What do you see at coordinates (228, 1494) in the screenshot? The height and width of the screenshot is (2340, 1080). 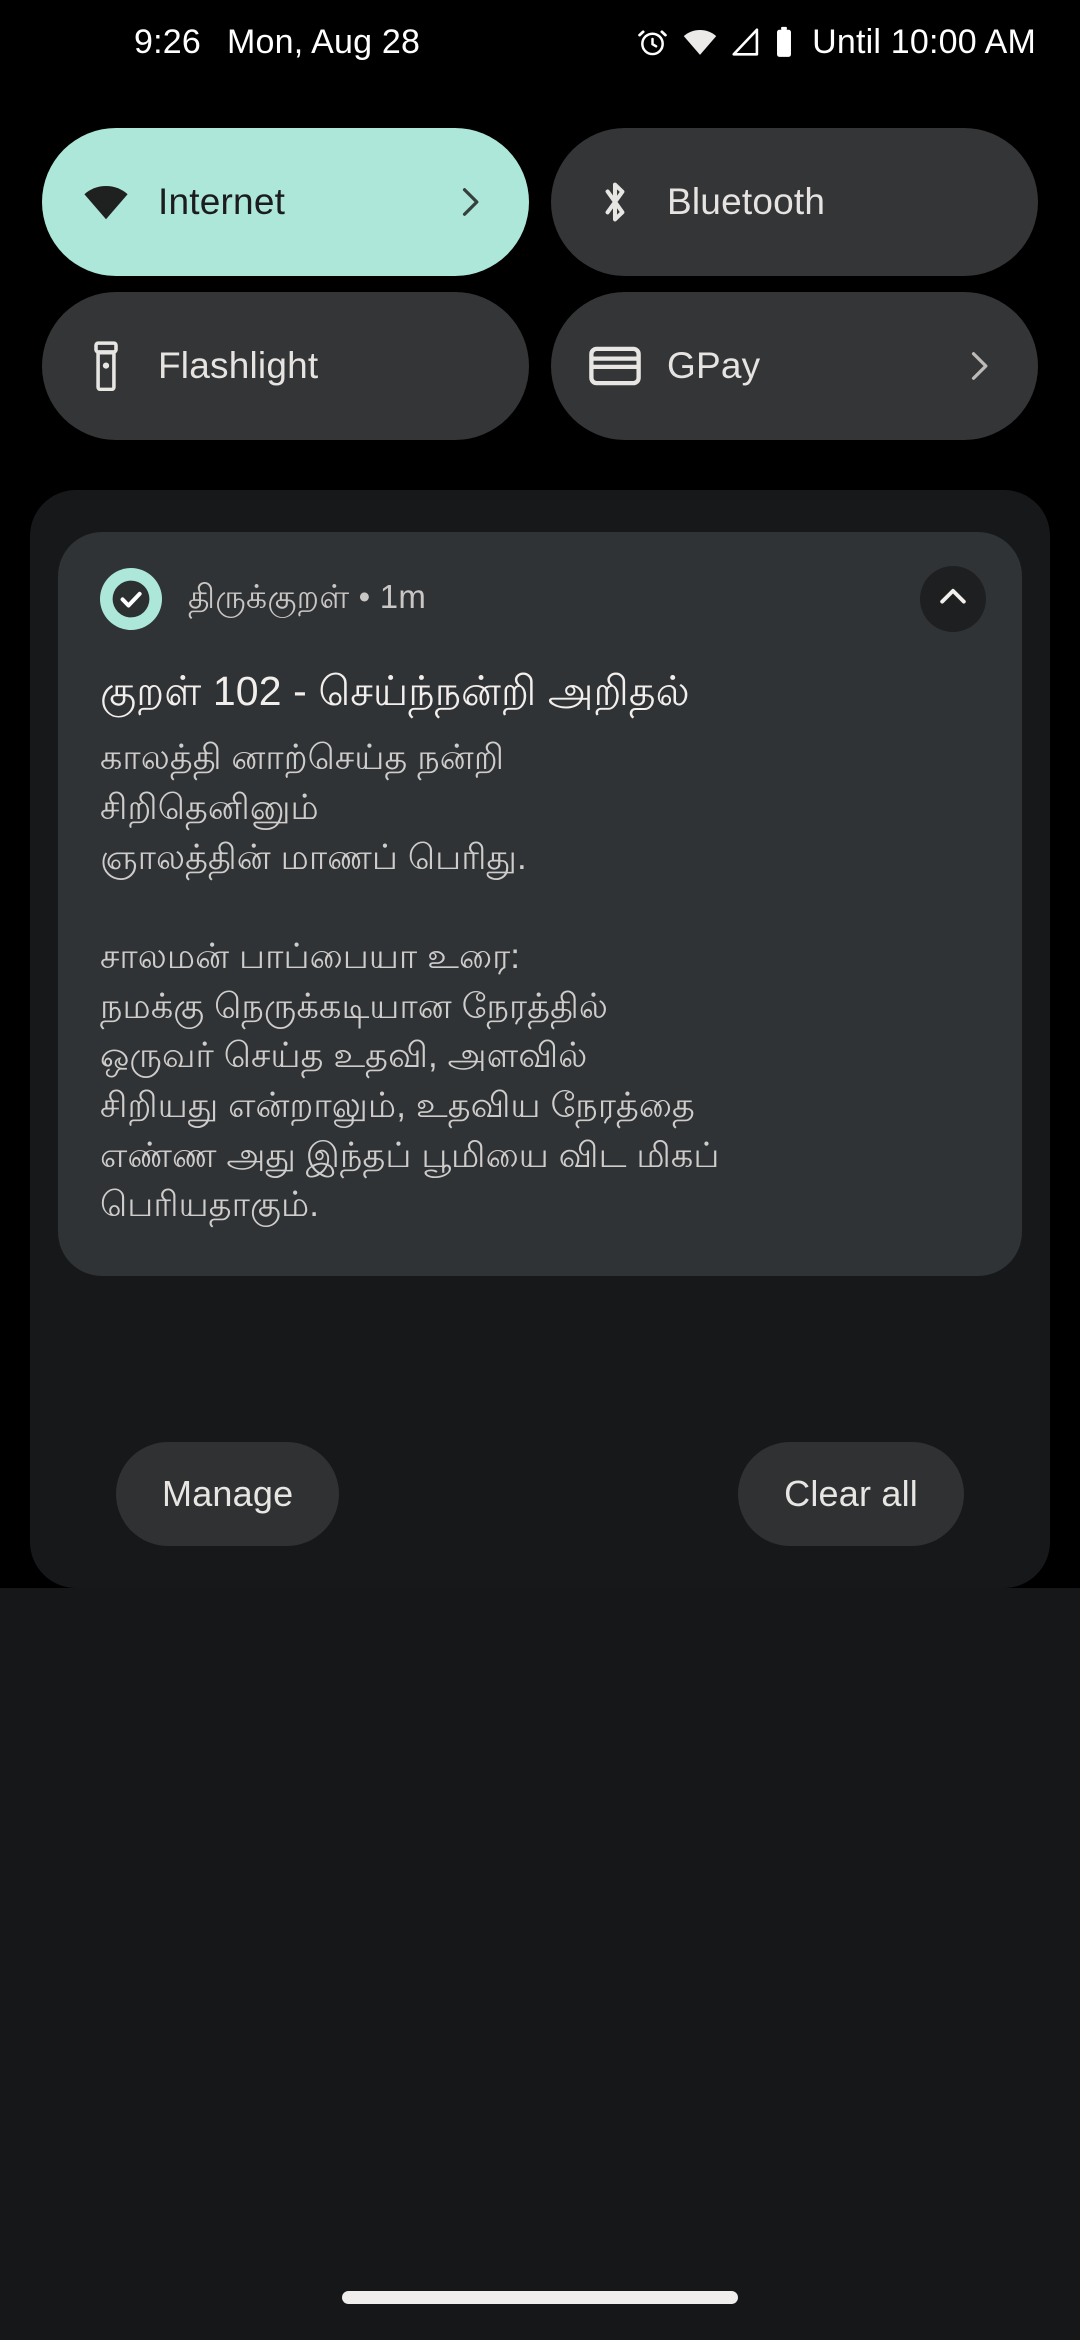 I see `manage-button: Manage` at bounding box center [228, 1494].